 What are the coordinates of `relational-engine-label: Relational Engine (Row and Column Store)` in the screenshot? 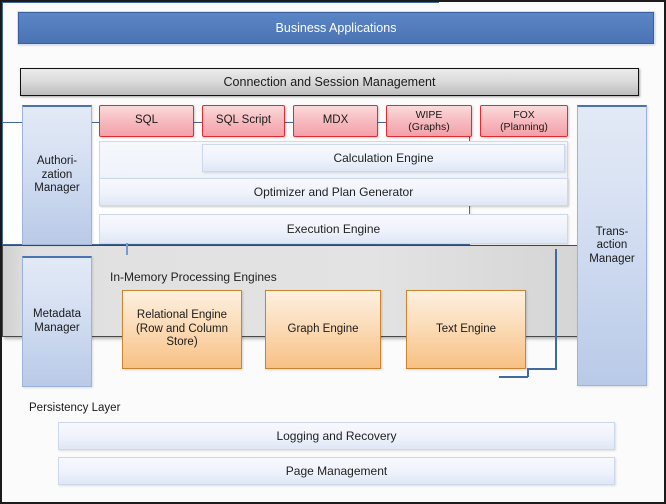 It's located at (182, 329).